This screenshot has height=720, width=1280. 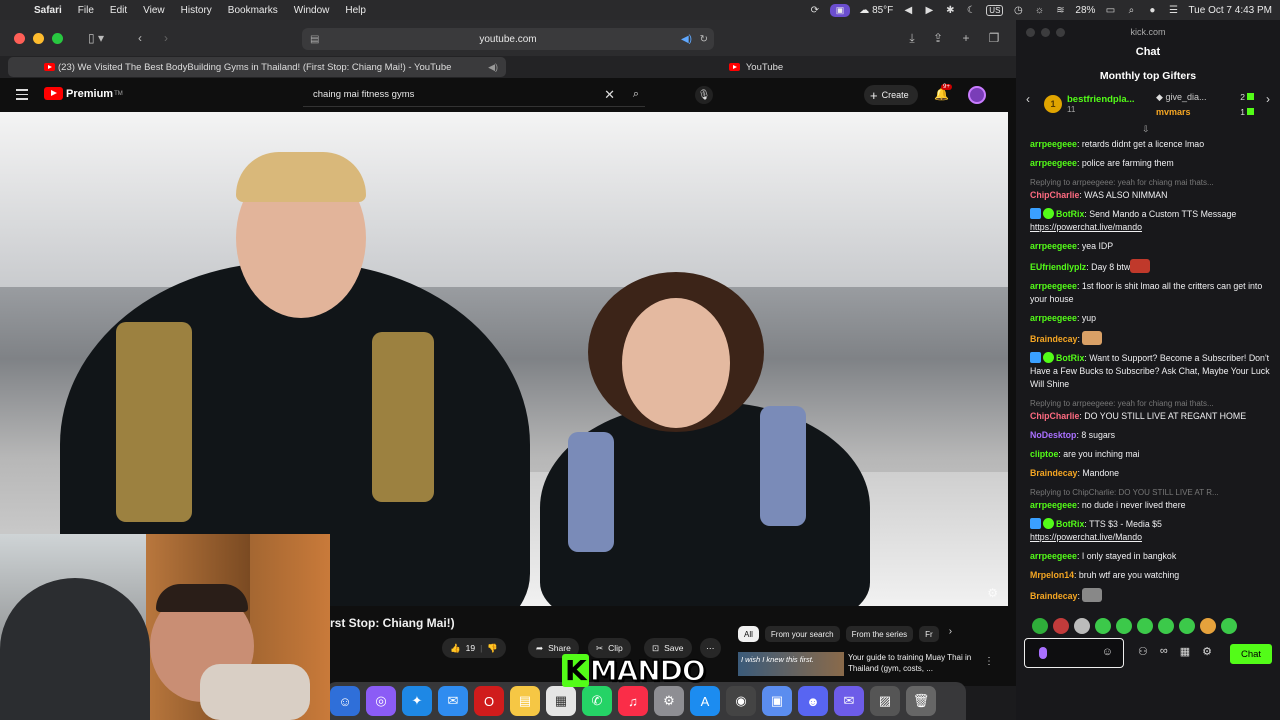 I want to click on siri-icon: ●, so click(x=1152, y=10).